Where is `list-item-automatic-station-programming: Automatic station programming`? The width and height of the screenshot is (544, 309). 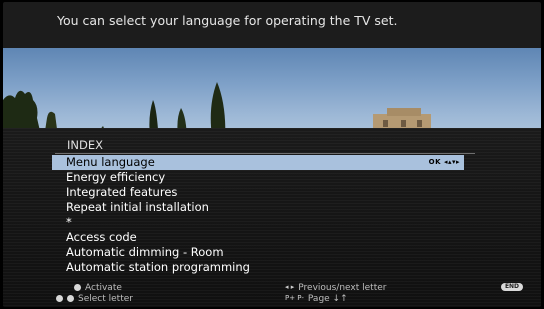
list-item-automatic-station-programming: Automatic station programming is located at coordinates (258, 267).